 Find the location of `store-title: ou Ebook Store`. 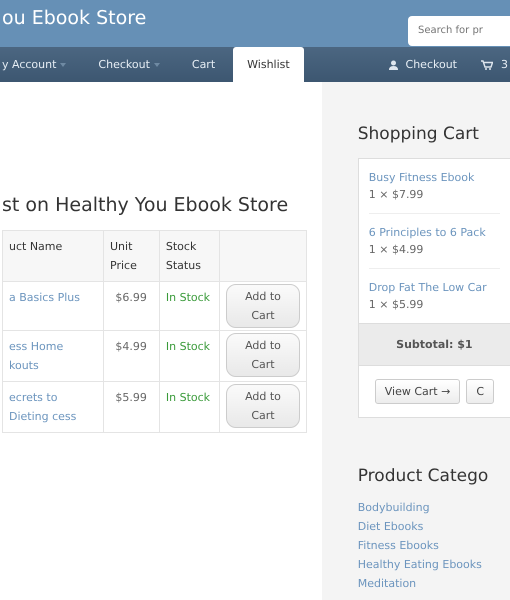

store-title: ou Ebook Store is located at coordinates (74, 17).